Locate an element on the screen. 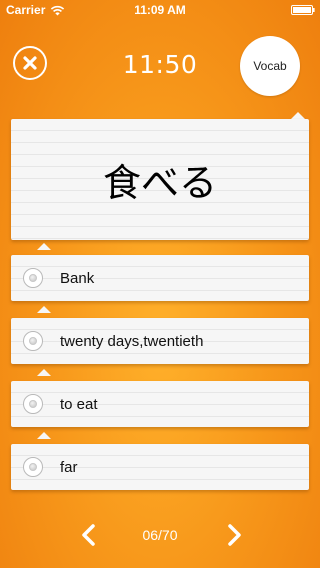 The width and height of the screenshot is (320, 568). status-bar: Carrier 11:09 AM is located at coordinates (160, 10).